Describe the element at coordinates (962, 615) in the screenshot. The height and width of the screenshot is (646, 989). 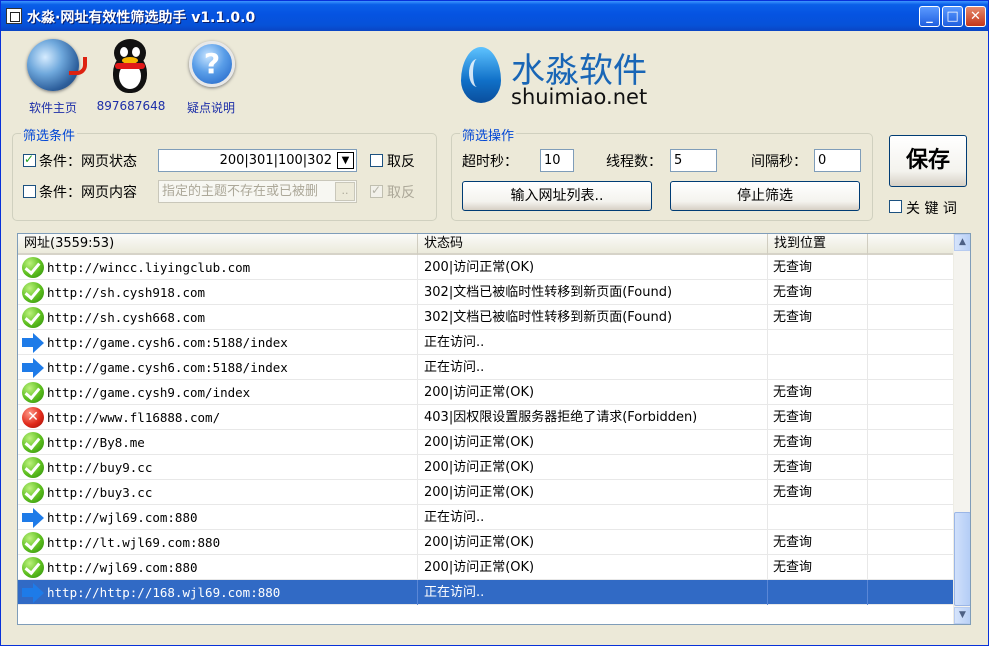
I see `scroll-down-icon: ▼` at that location.